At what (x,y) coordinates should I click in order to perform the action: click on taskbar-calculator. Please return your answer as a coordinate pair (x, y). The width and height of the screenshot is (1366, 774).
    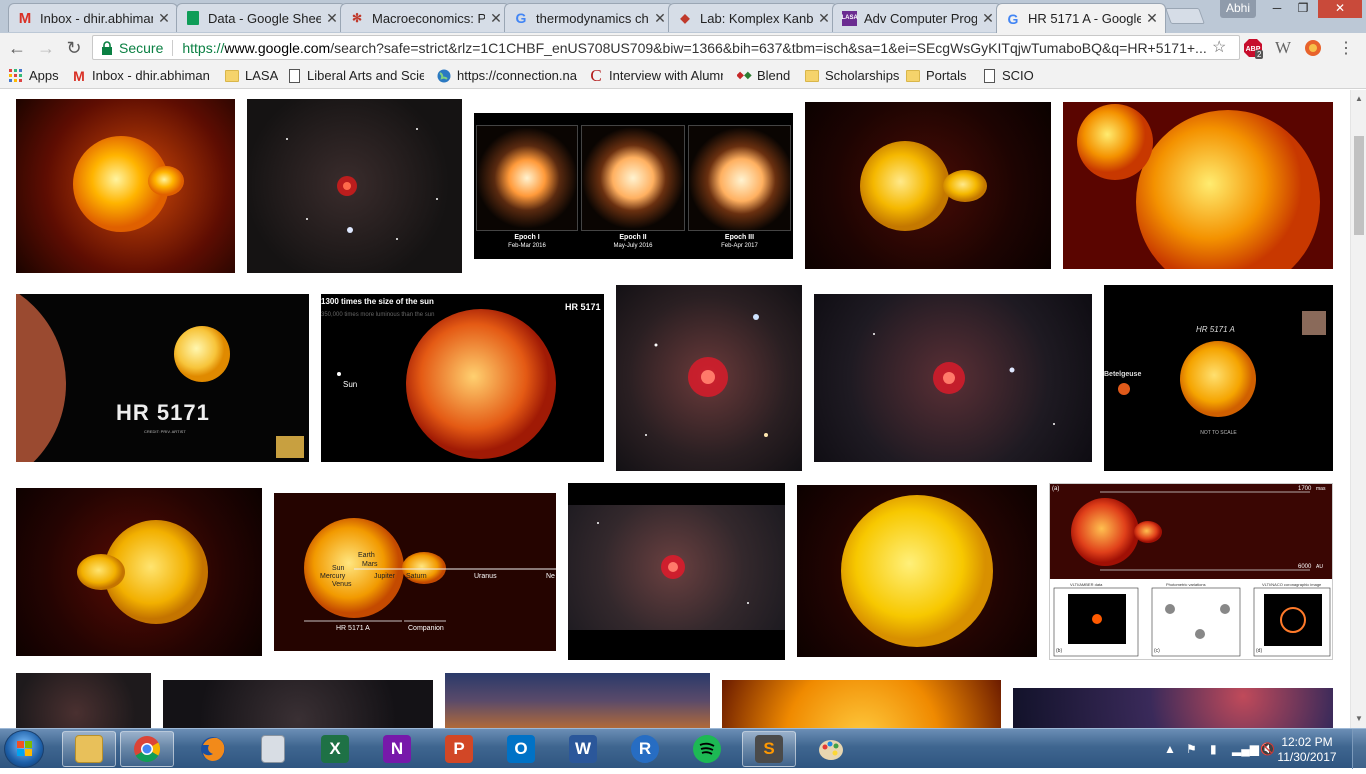
    Looking at the image, I should click on (273, 749).